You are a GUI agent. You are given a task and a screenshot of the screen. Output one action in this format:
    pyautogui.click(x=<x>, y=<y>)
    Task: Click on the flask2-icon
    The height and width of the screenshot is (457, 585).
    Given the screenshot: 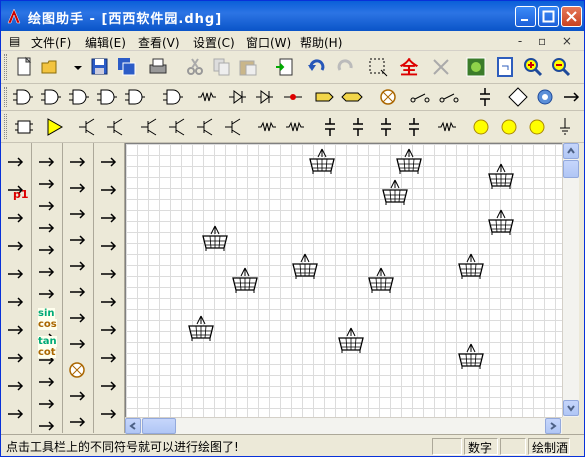 What is the action you would take?
    pyautogui.click(x=109, y=330)
    